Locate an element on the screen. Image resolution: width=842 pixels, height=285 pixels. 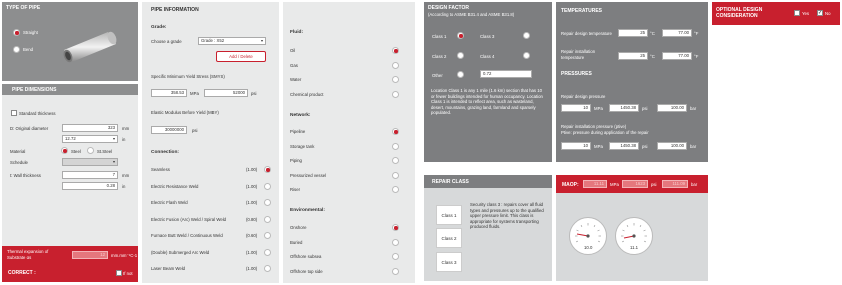
wall-in-input: 0.28 is located at coordinates (90, 186).